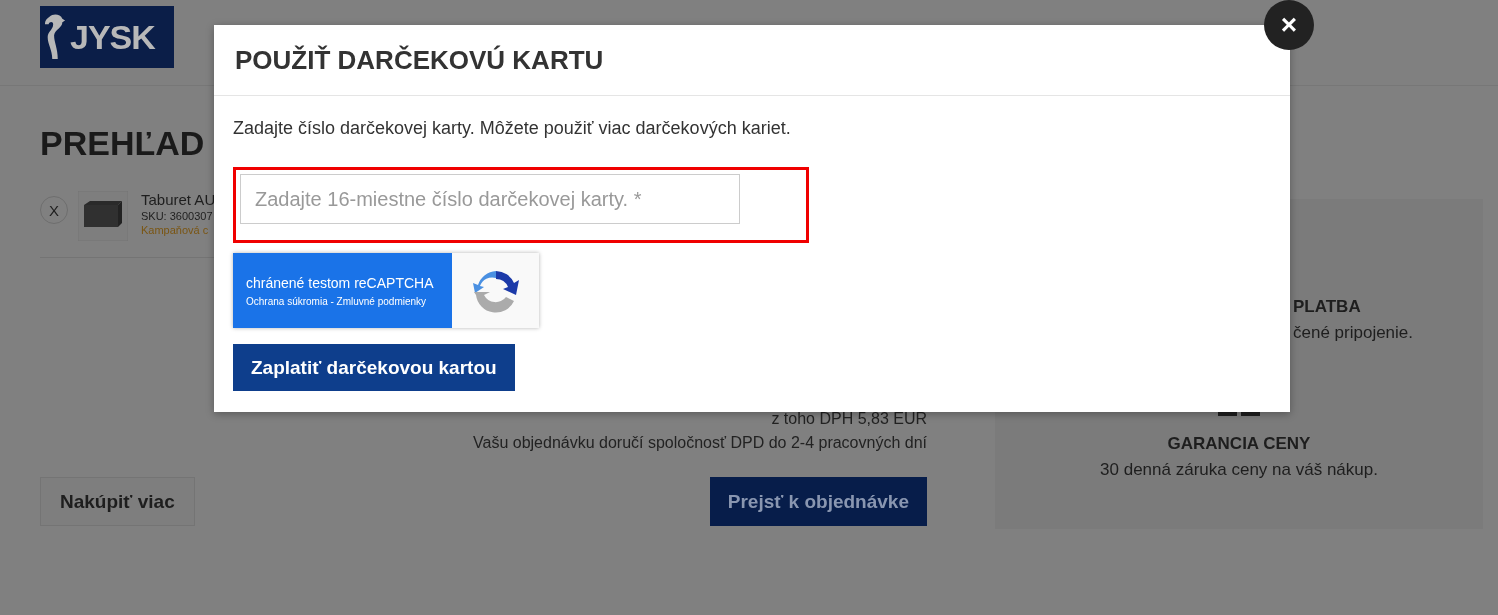  What do you see at coordinates (349, 301) in the screenshot?
I see `recaptcha-links: Ochrana súkromia - Zmluvné podmienky` at bounding box center [349, 301].